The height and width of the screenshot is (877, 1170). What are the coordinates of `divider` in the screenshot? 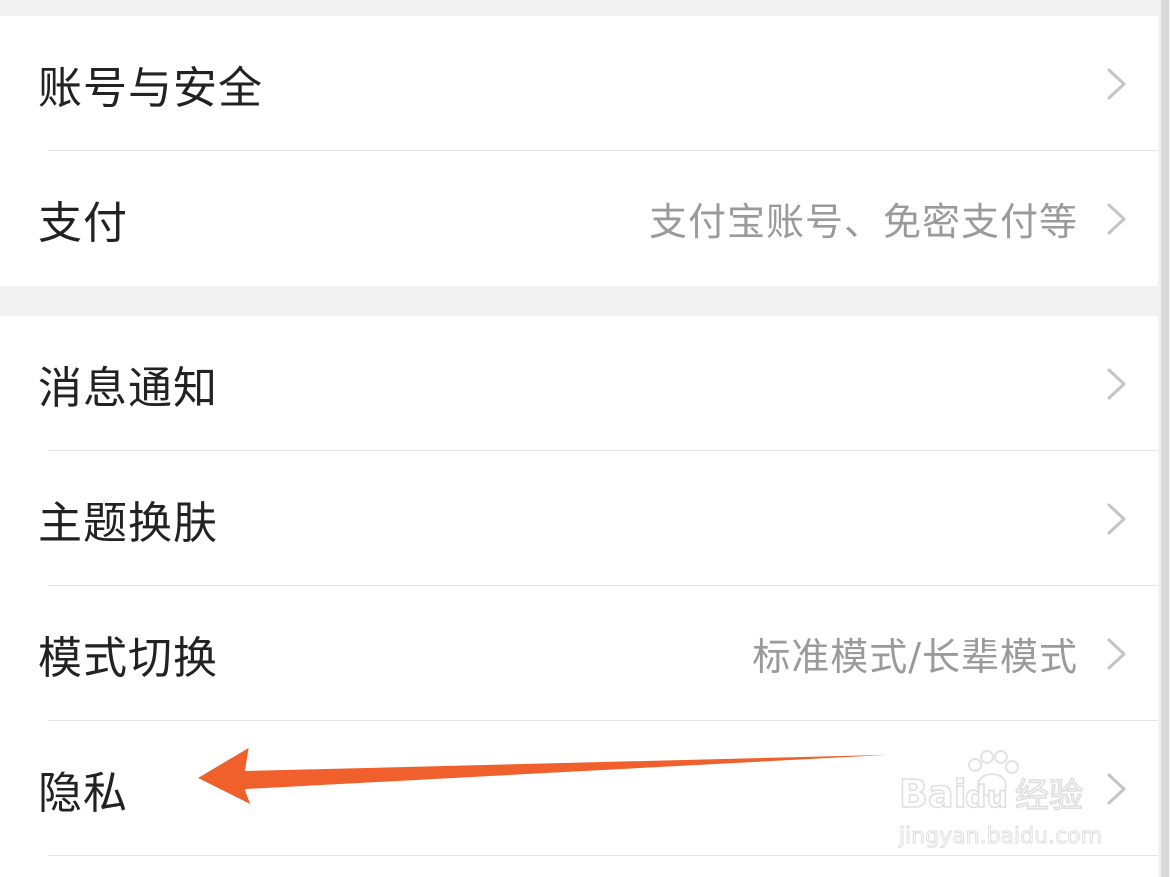 It's located at (603, 855).